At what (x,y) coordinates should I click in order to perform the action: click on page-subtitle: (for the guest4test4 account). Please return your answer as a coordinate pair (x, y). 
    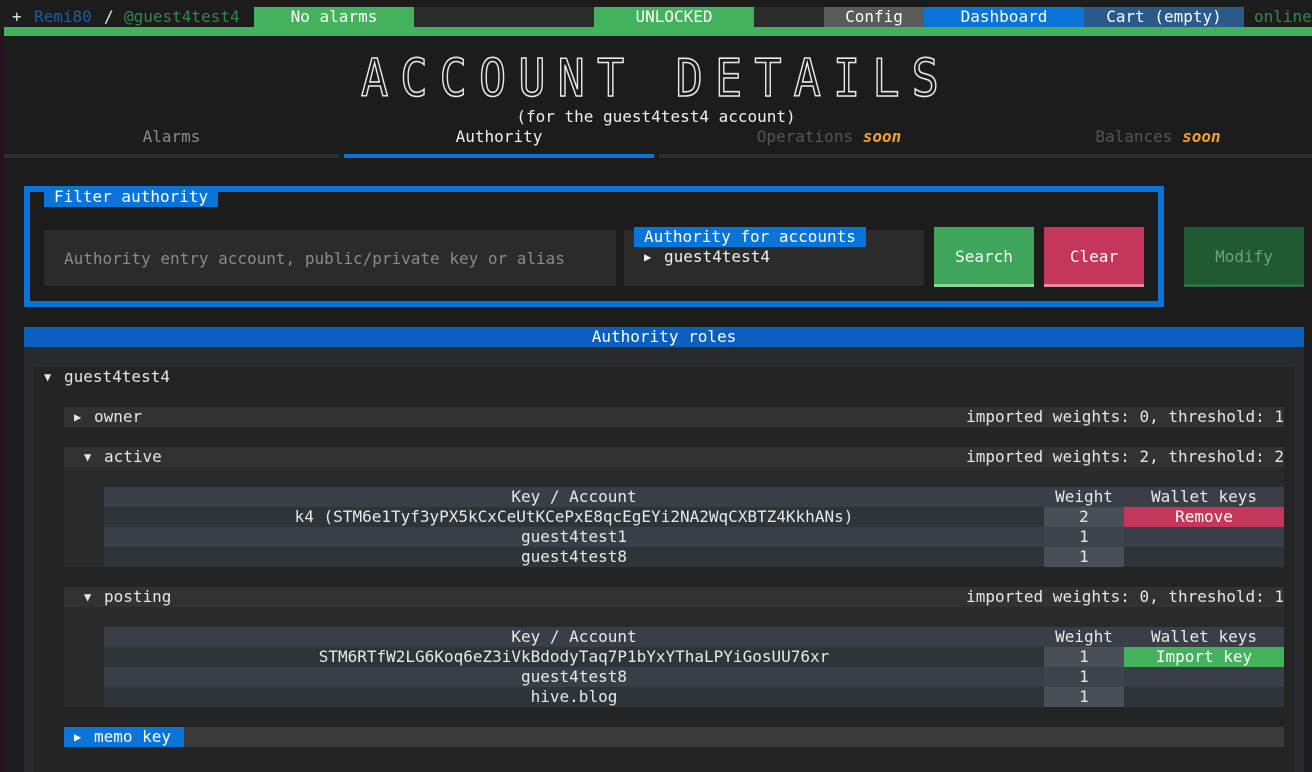
    Looking at the image, I should click on (656, 116).